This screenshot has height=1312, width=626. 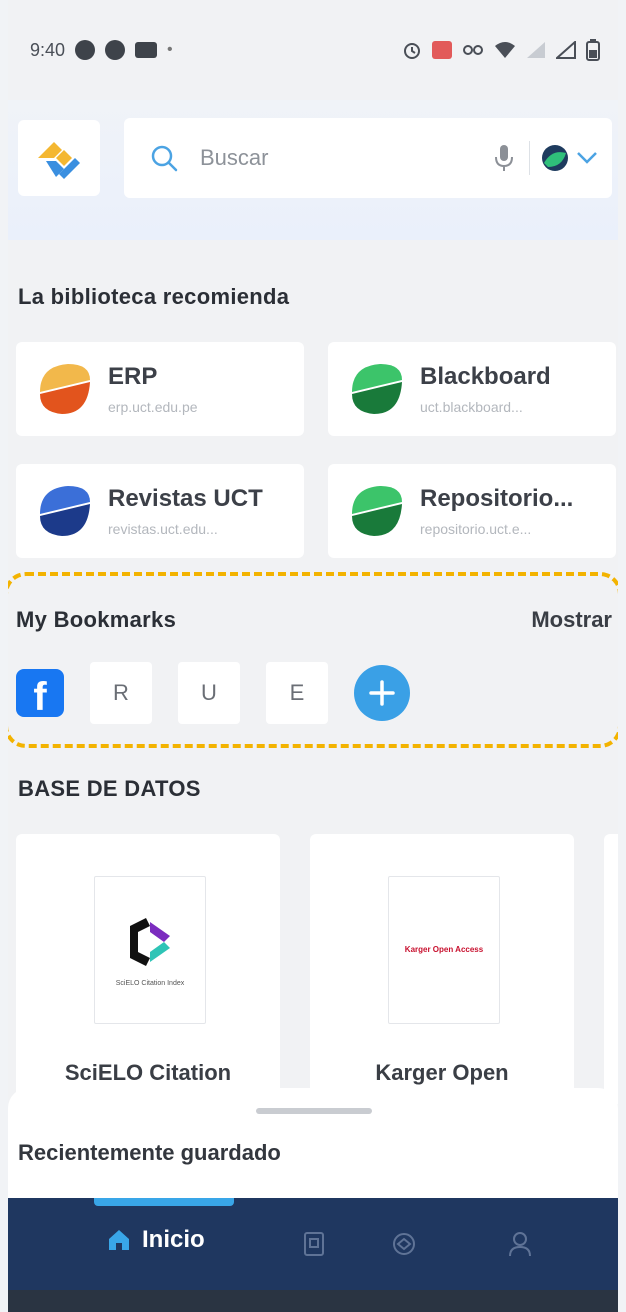 I want to click on sheet-drag-handle, so click(x=314, y=1111).